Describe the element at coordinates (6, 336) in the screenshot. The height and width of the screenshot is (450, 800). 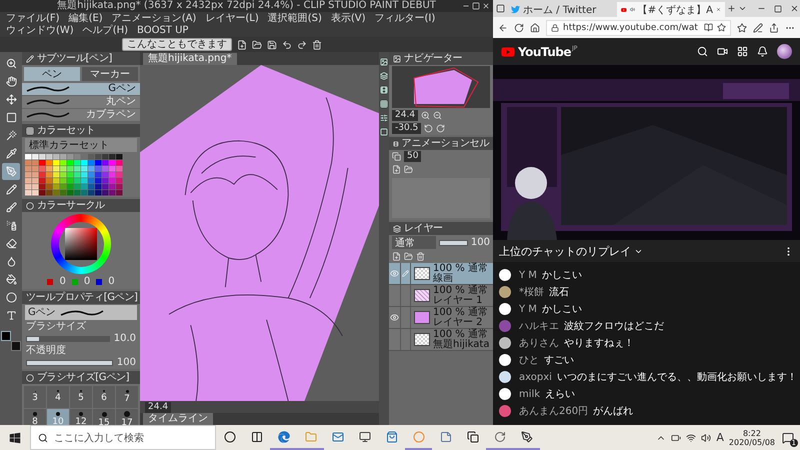
I see `foreground-color-swatch` at that location.